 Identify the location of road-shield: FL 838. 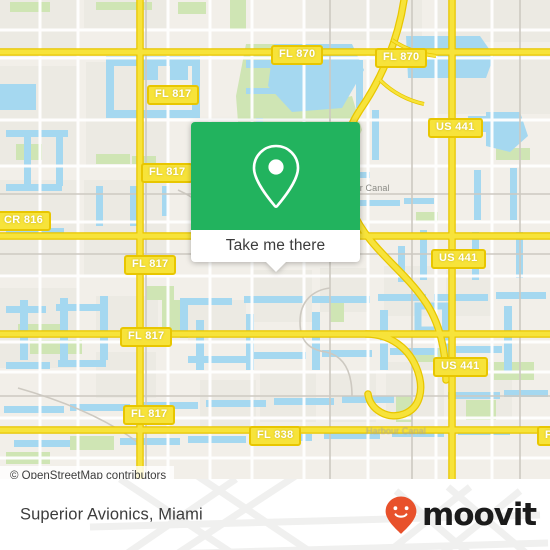
(275, 436).